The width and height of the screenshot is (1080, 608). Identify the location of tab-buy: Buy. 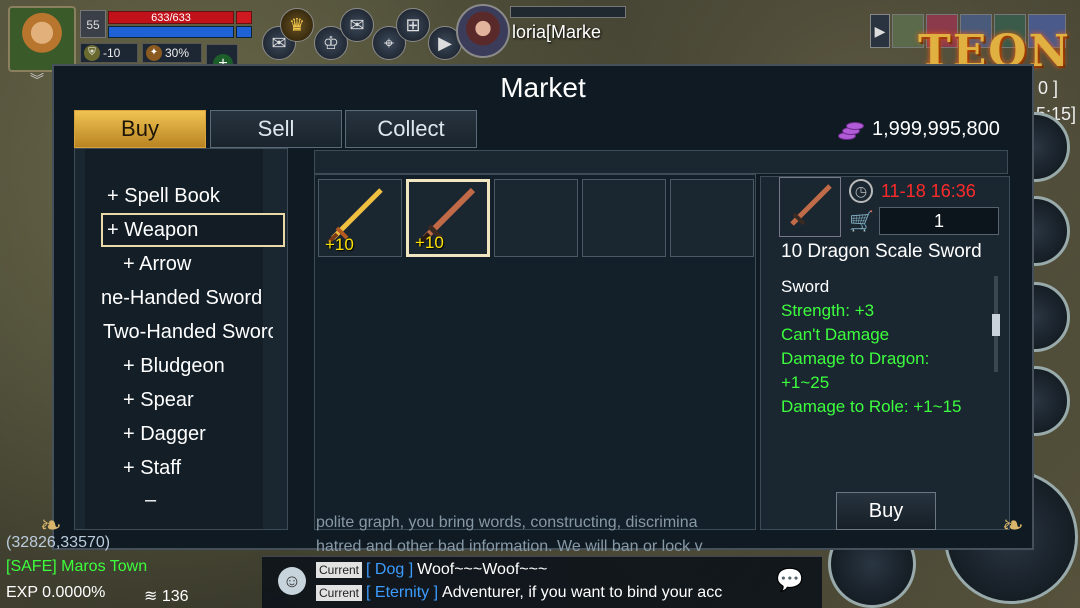
(140, 129).